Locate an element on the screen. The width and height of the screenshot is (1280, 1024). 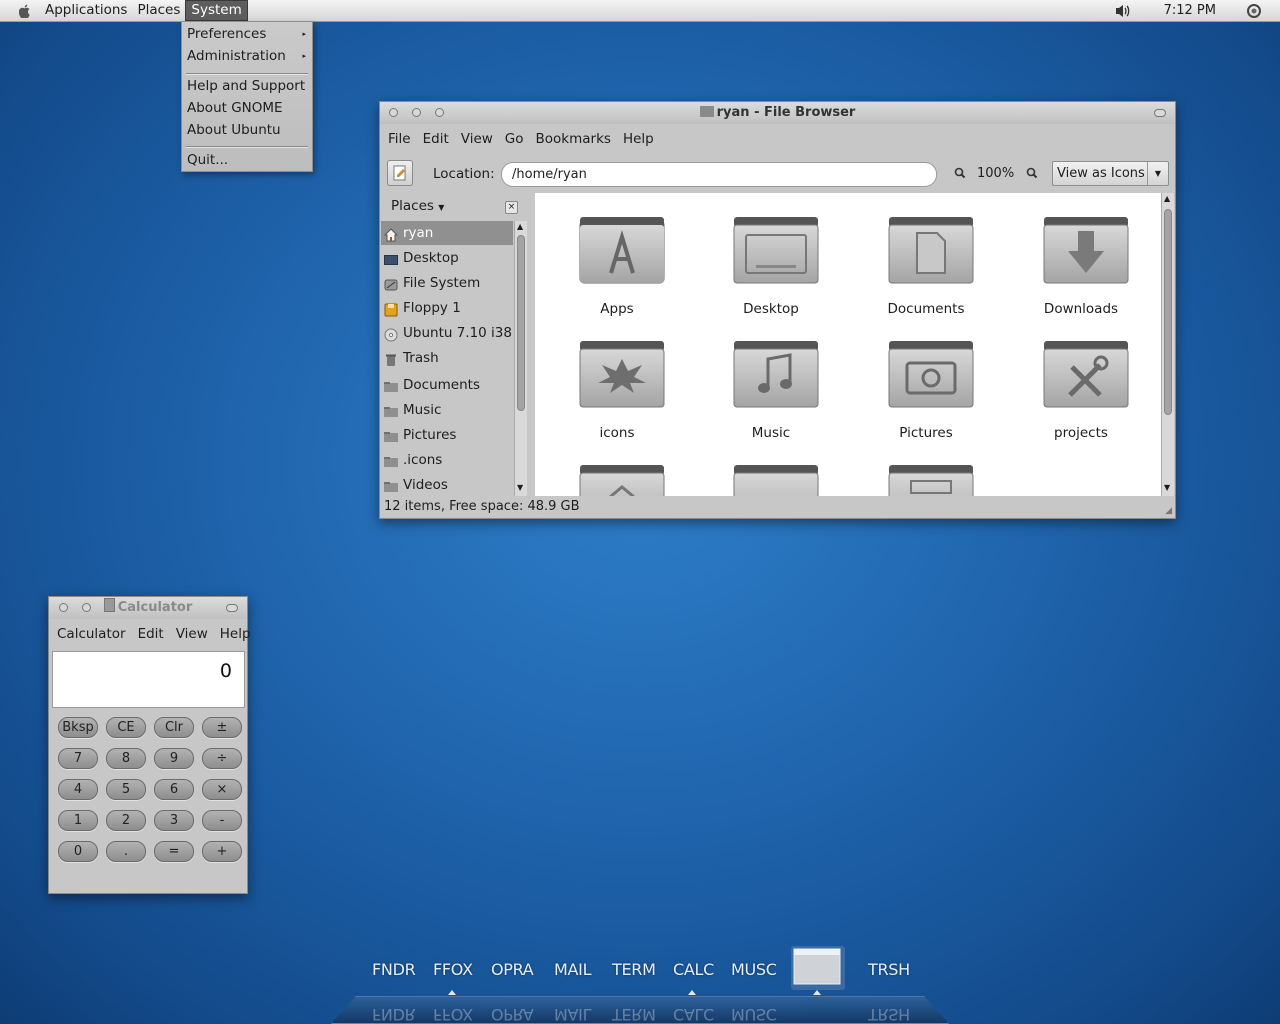
calc-key: + is located at coordinates (222, 851).